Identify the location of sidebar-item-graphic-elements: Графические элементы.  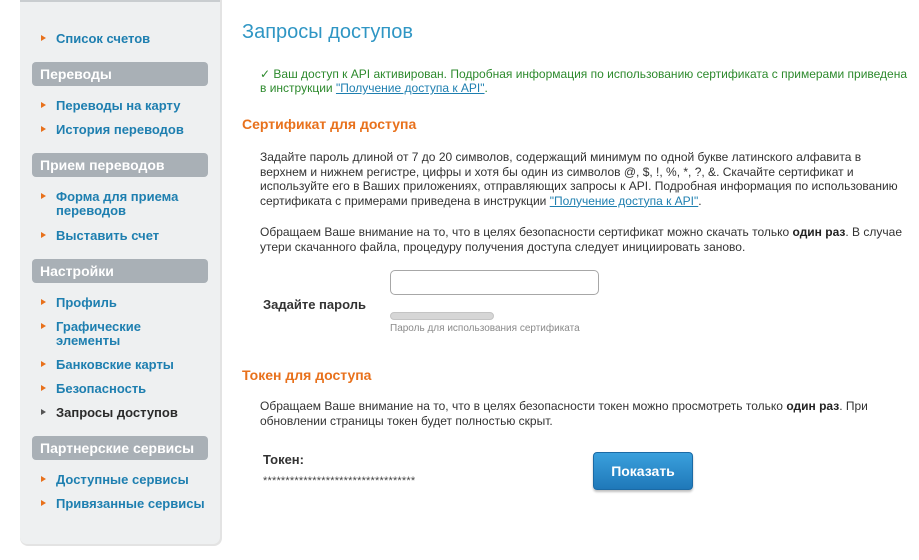
(91, 334).